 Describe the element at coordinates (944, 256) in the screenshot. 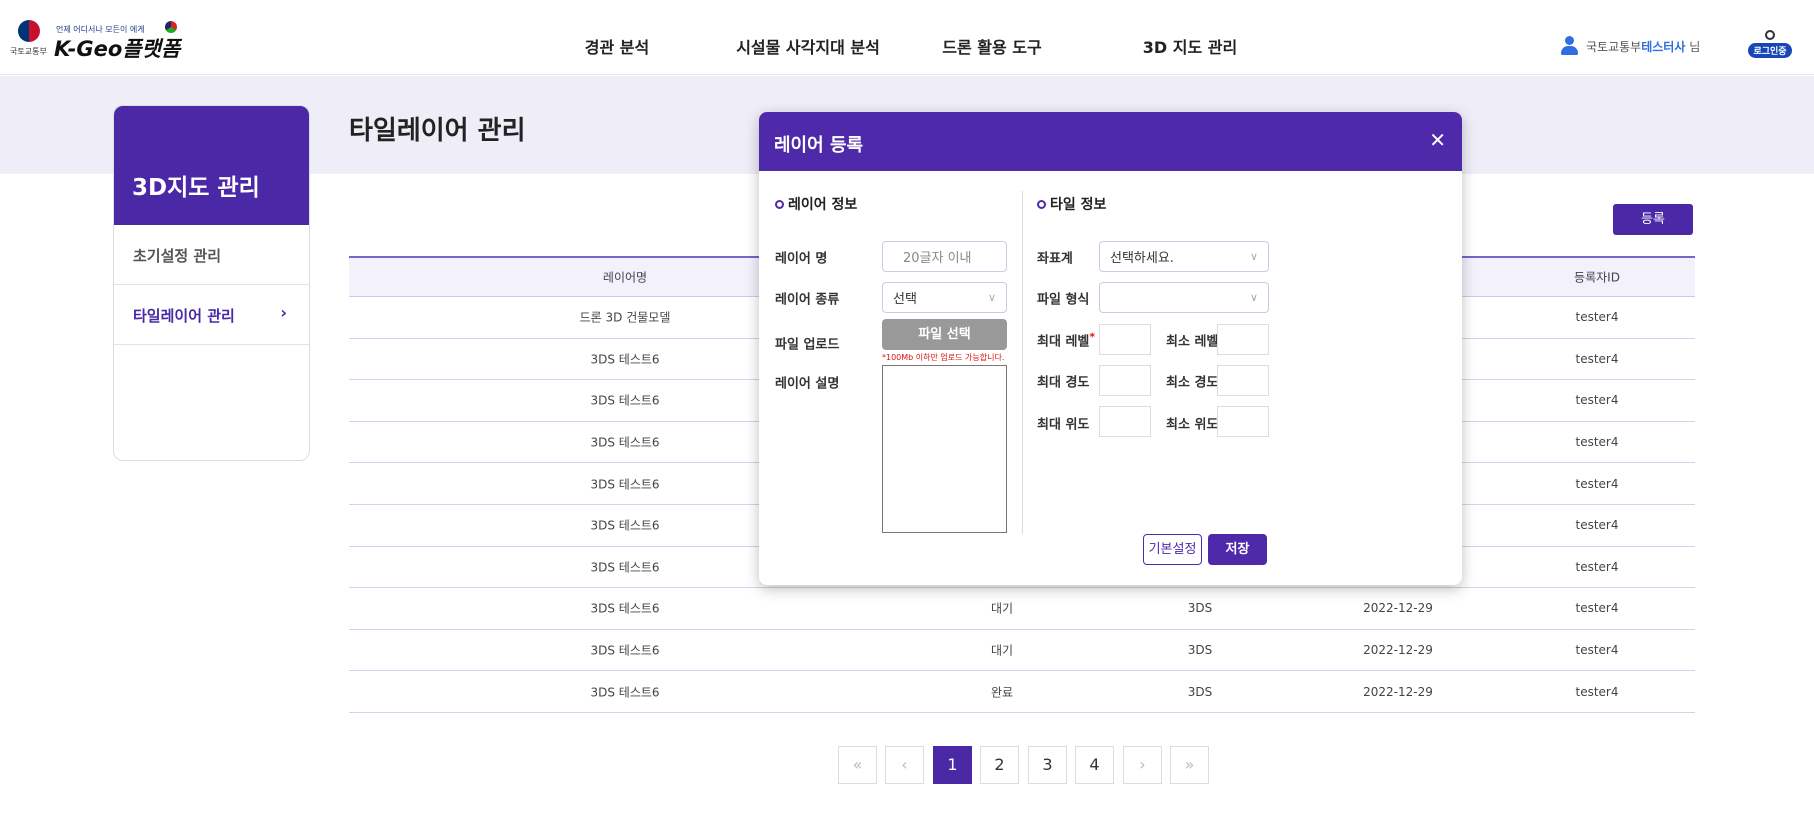

I see `layer-name-input: 20글자 이내` at that location.